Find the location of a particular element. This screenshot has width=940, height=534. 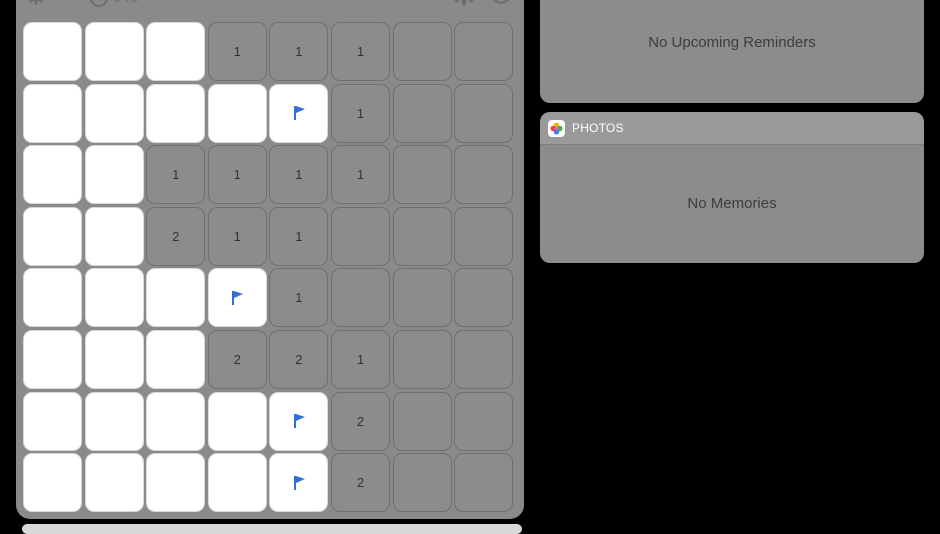

timer-value: 043 is located at coordinates (125, 3).